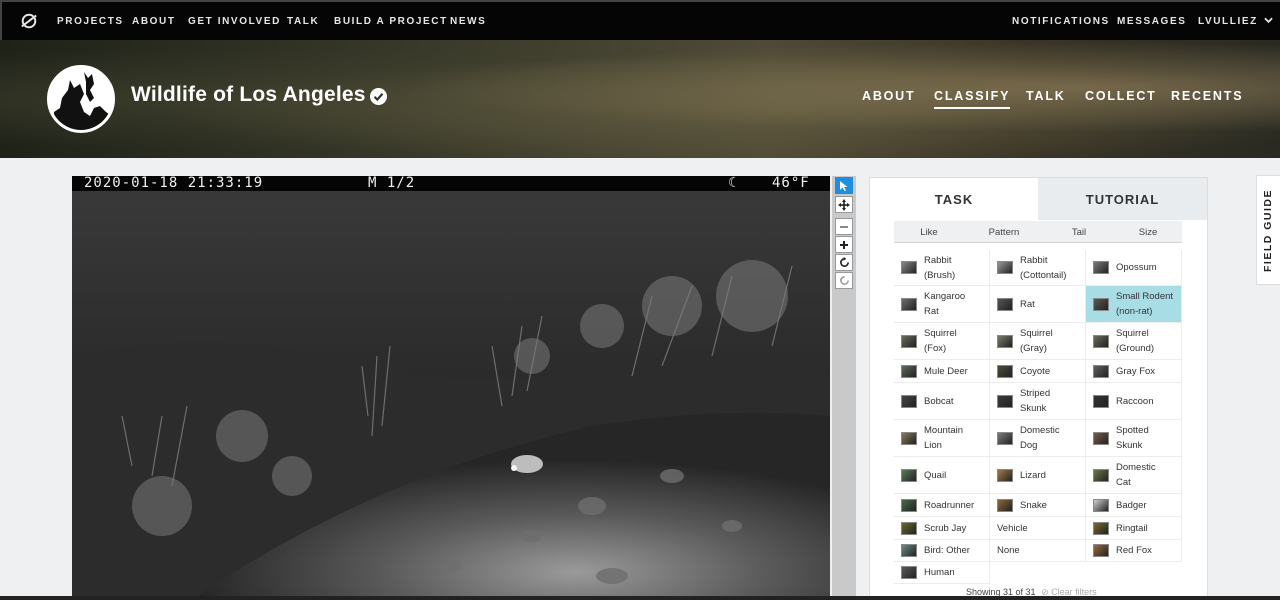 This screenshot has height=600, width=1280. What do you see at coordinates (1207, 96) in the screenshot?
I see `project-nav-recents: RECENTS` at bounding box center [1207, 96].